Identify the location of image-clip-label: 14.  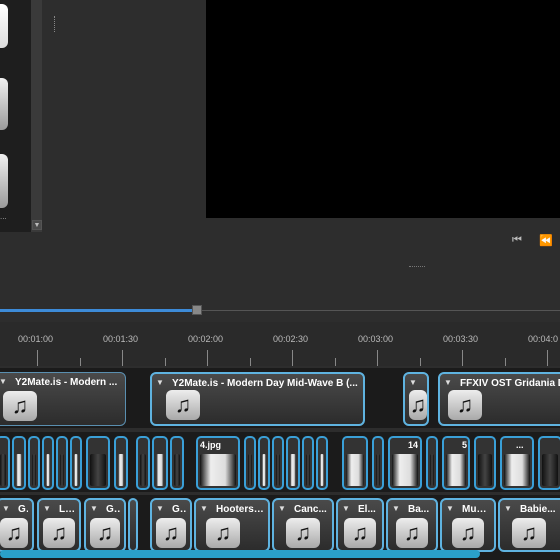
(413, 445).